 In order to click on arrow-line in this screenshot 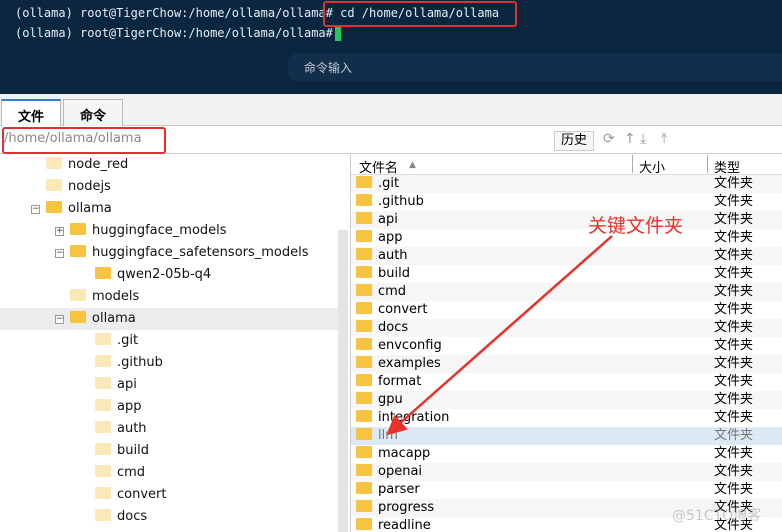, I will do `click(499, 335)`.